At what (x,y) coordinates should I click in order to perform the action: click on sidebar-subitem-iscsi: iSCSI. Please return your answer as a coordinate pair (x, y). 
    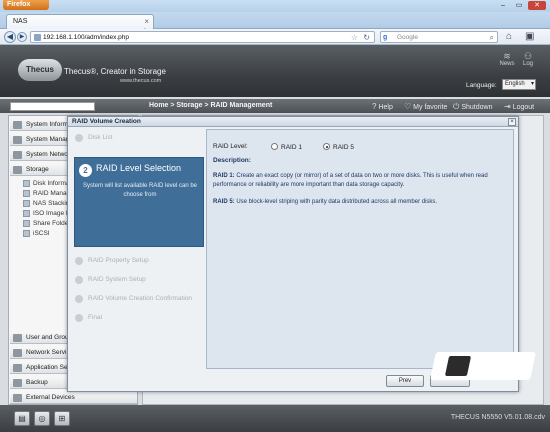
    Looking at the image, I should click on (36, 233).